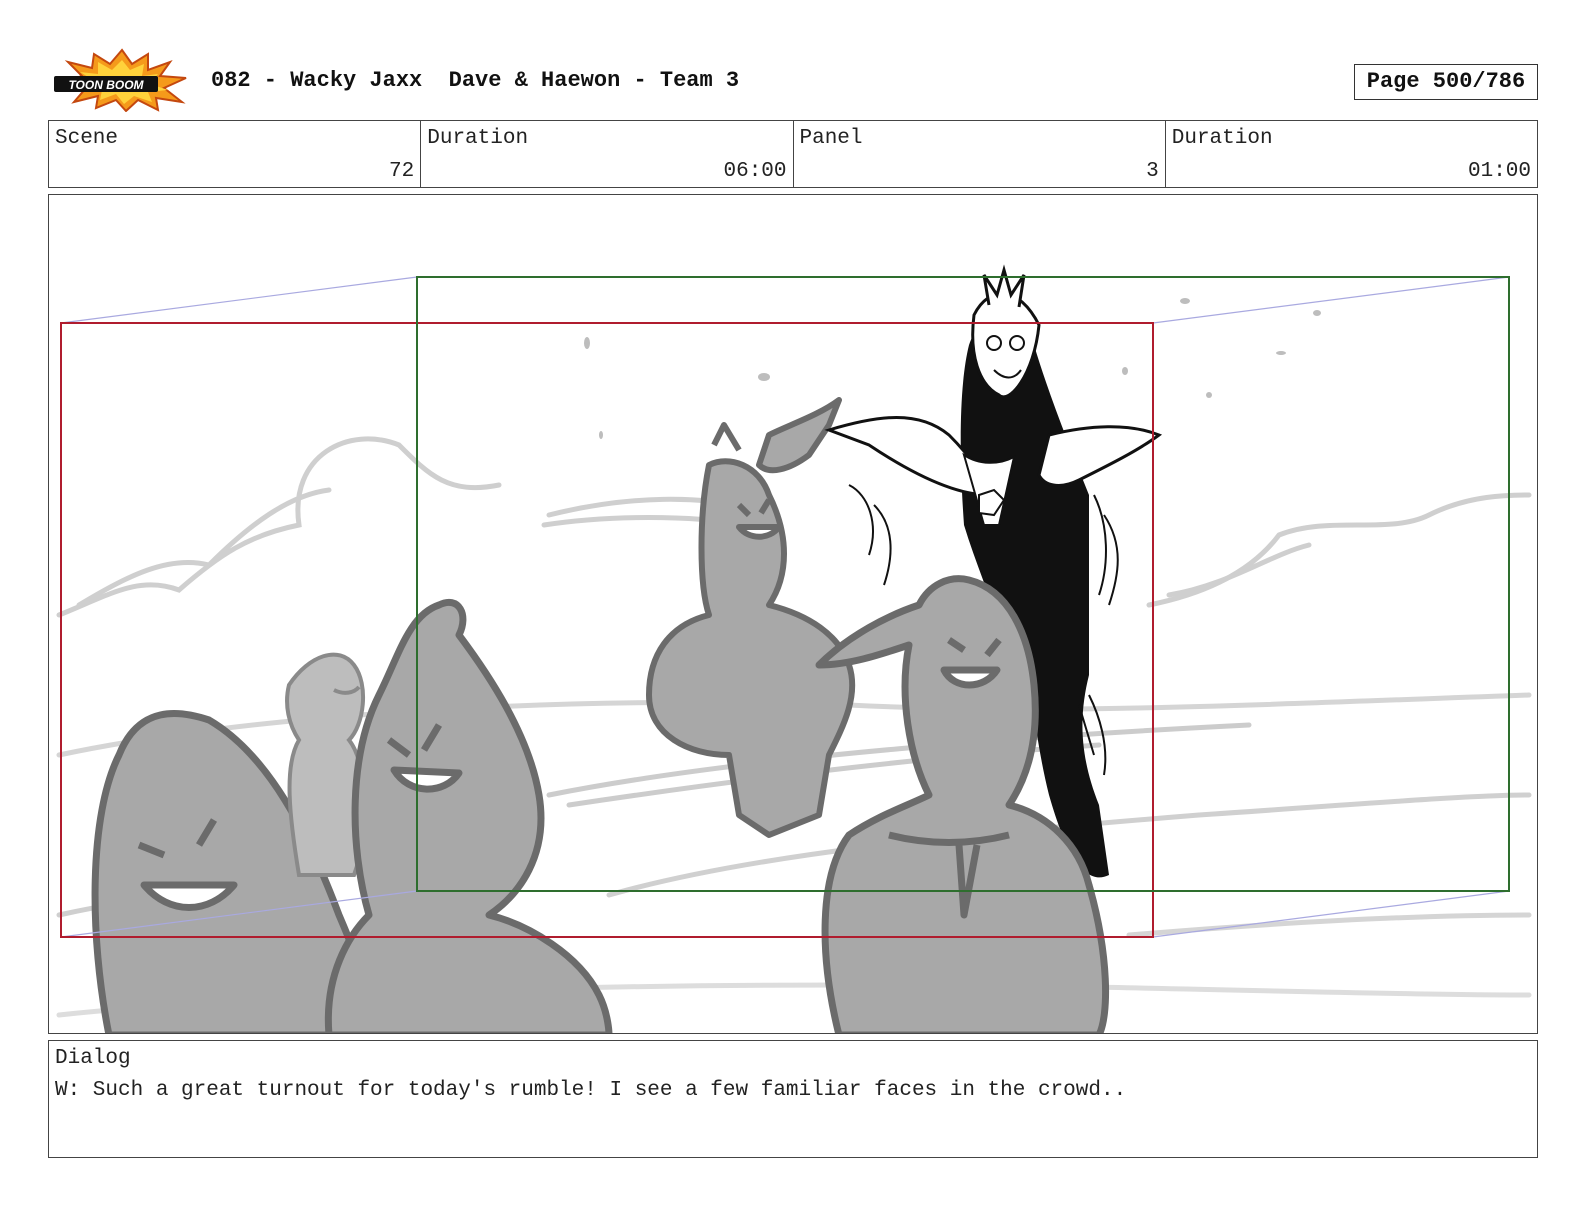  Describe the element at coordinates (475, 80) in the screenshot. I see `storyboard-title: 082 - Wacky Jaxx Dave & Haewon - Team 3` at that location.